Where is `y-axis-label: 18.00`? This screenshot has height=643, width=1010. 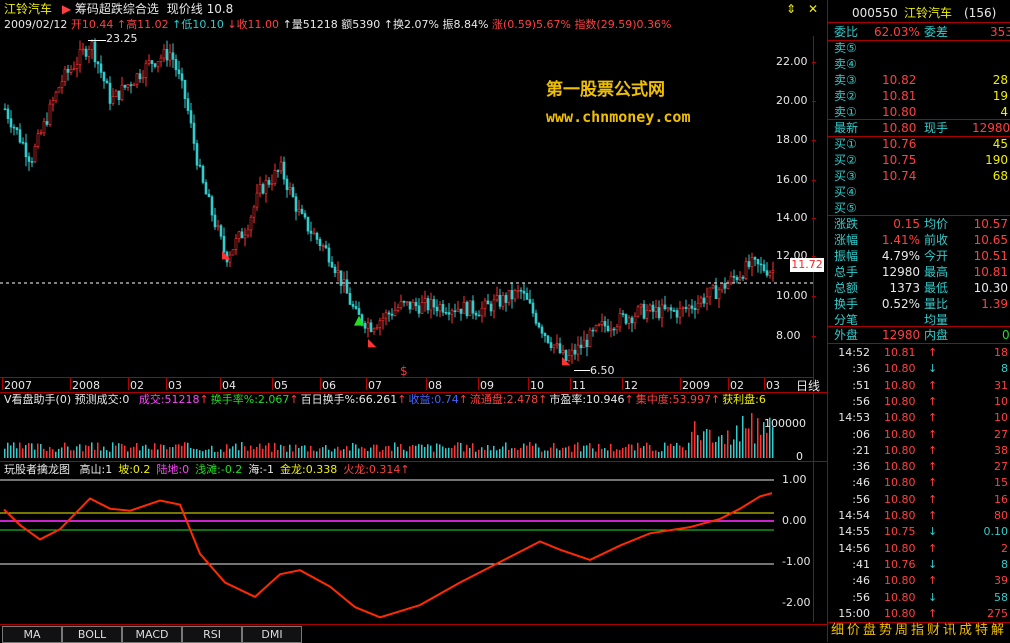 y-axis-label: 18.00 is located at coordinates (792, 139).